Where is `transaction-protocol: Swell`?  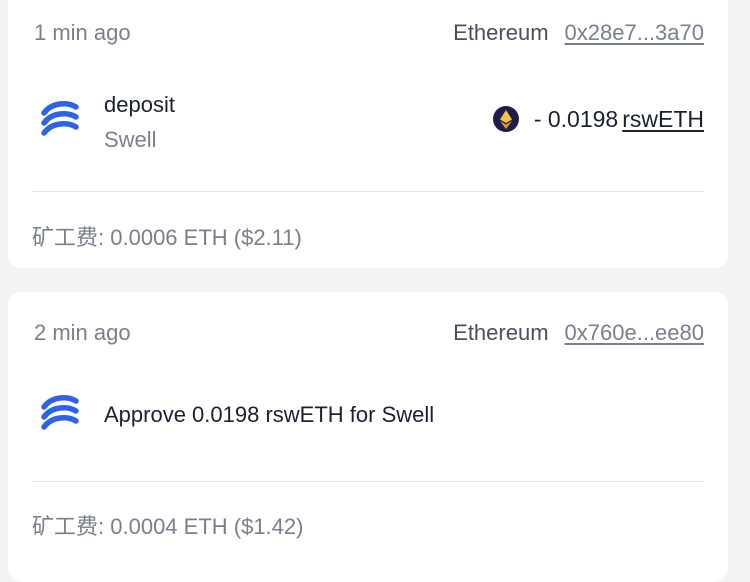
transaction-protocol: Swell is located at coordinates (130, 139).